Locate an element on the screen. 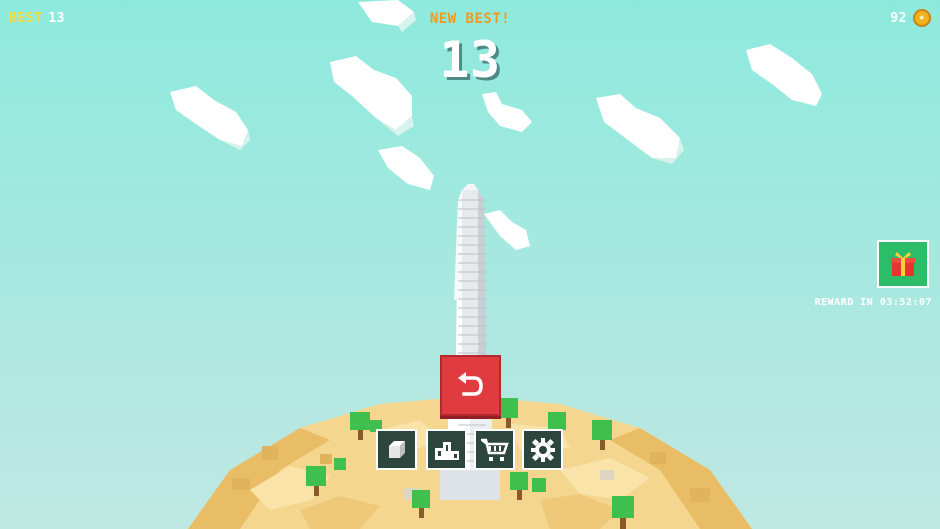 This screenshot has width=940, height=529. restart-button is located at coordinates (470, 385).